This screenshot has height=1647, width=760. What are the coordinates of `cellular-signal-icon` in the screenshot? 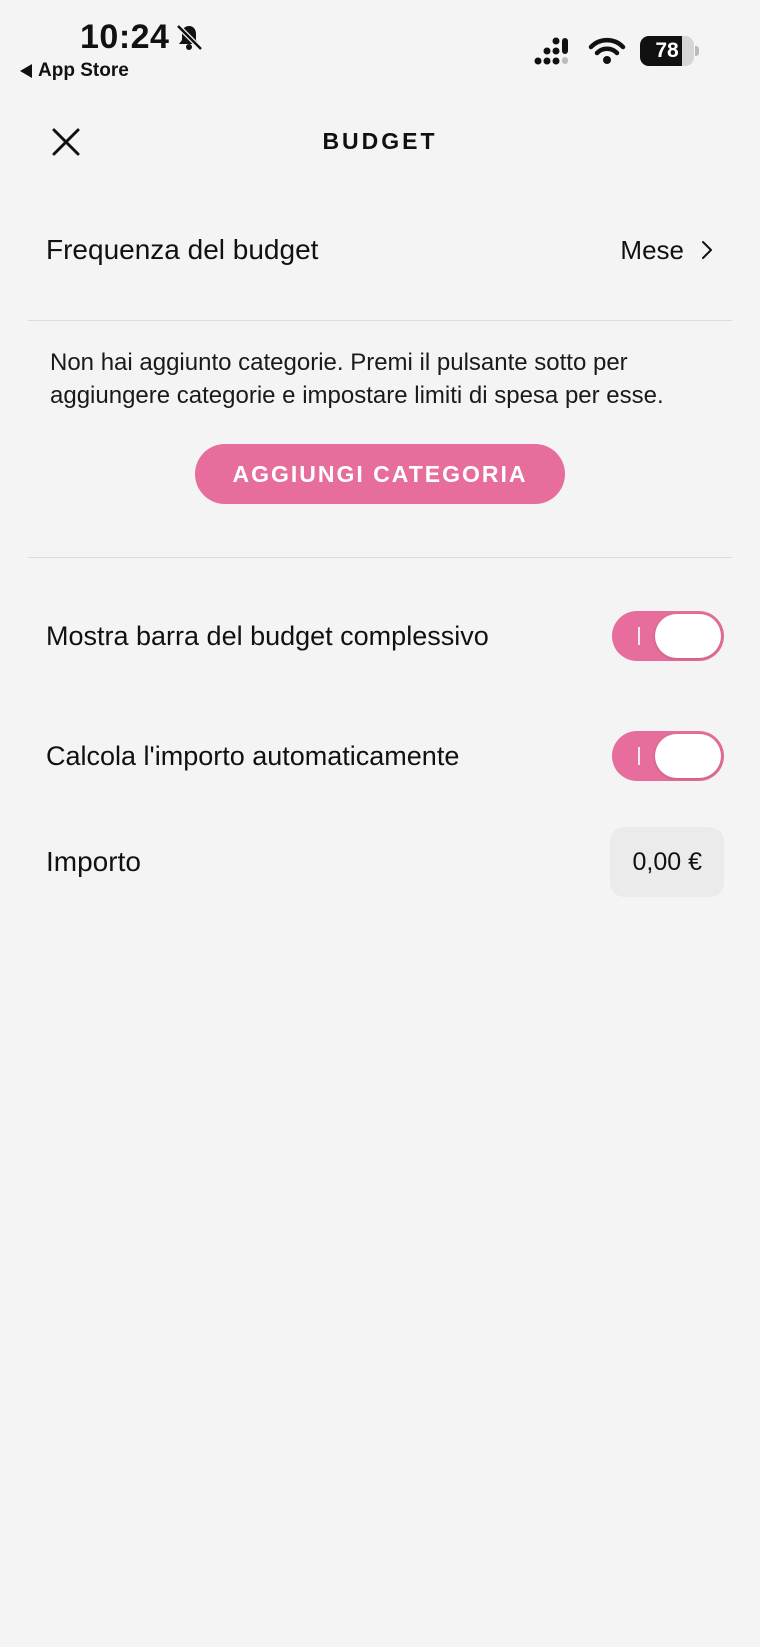 It's located at (551, 51).